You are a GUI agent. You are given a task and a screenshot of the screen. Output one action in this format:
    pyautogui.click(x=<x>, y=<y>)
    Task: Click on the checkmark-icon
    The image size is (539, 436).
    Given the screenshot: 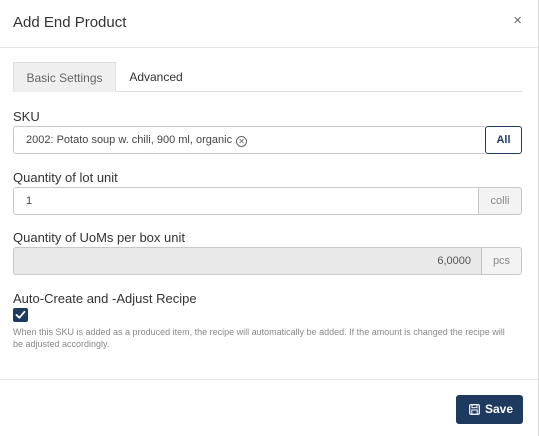 What is the action you would take?
    pyautogui.click(x=20, y=314)
    